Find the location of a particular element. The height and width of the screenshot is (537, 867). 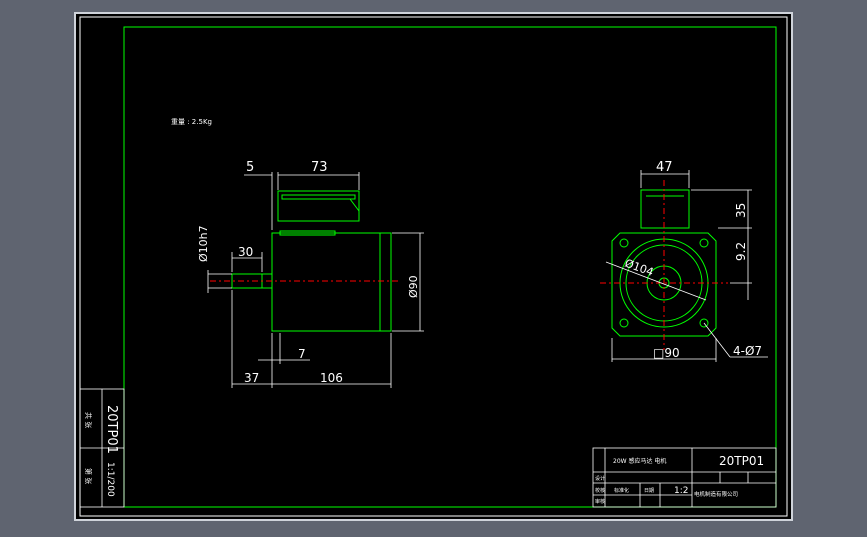

title-company: 电机制造有限公司 is located at coordinates (716, 494).